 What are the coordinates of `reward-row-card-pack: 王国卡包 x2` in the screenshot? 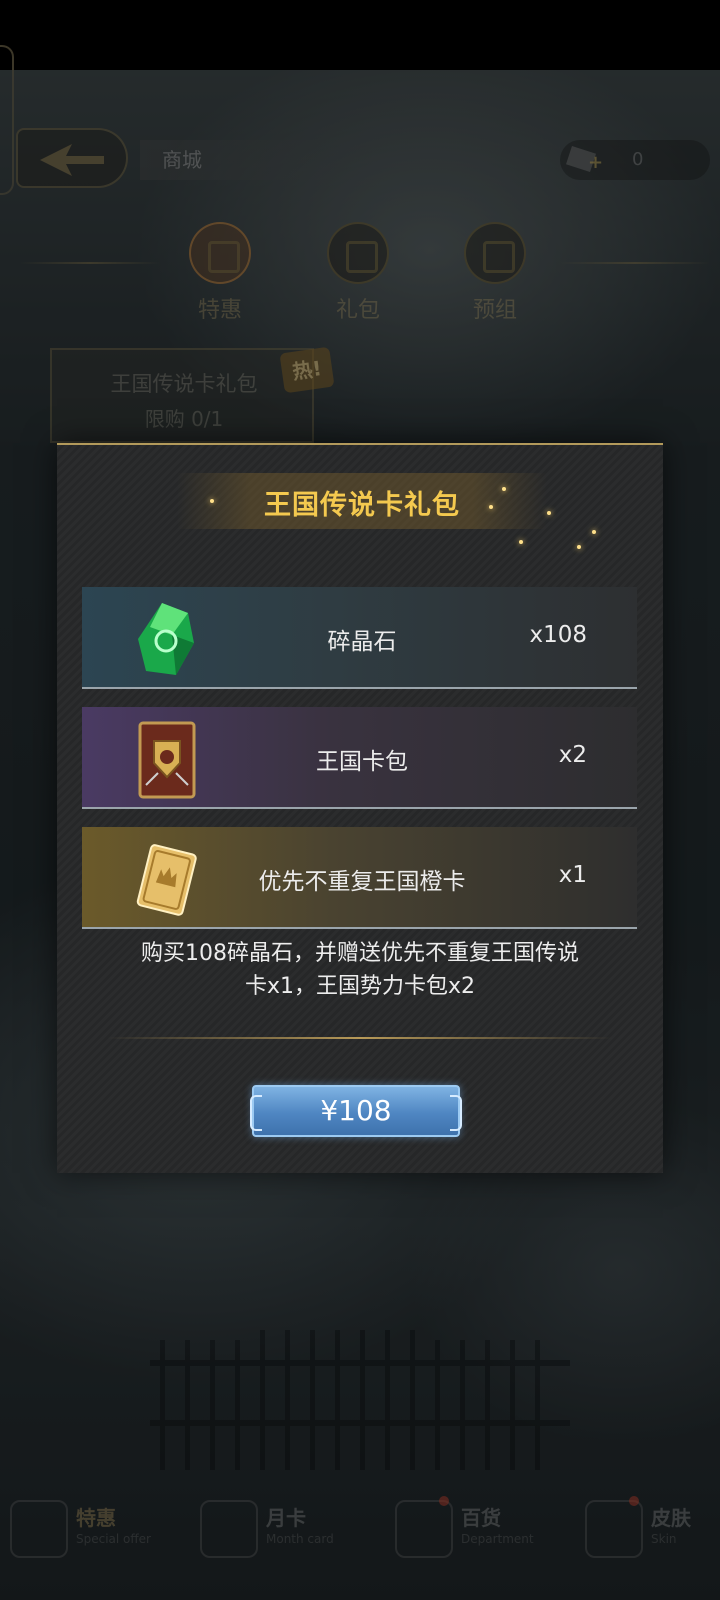 It's located at (359, 758).